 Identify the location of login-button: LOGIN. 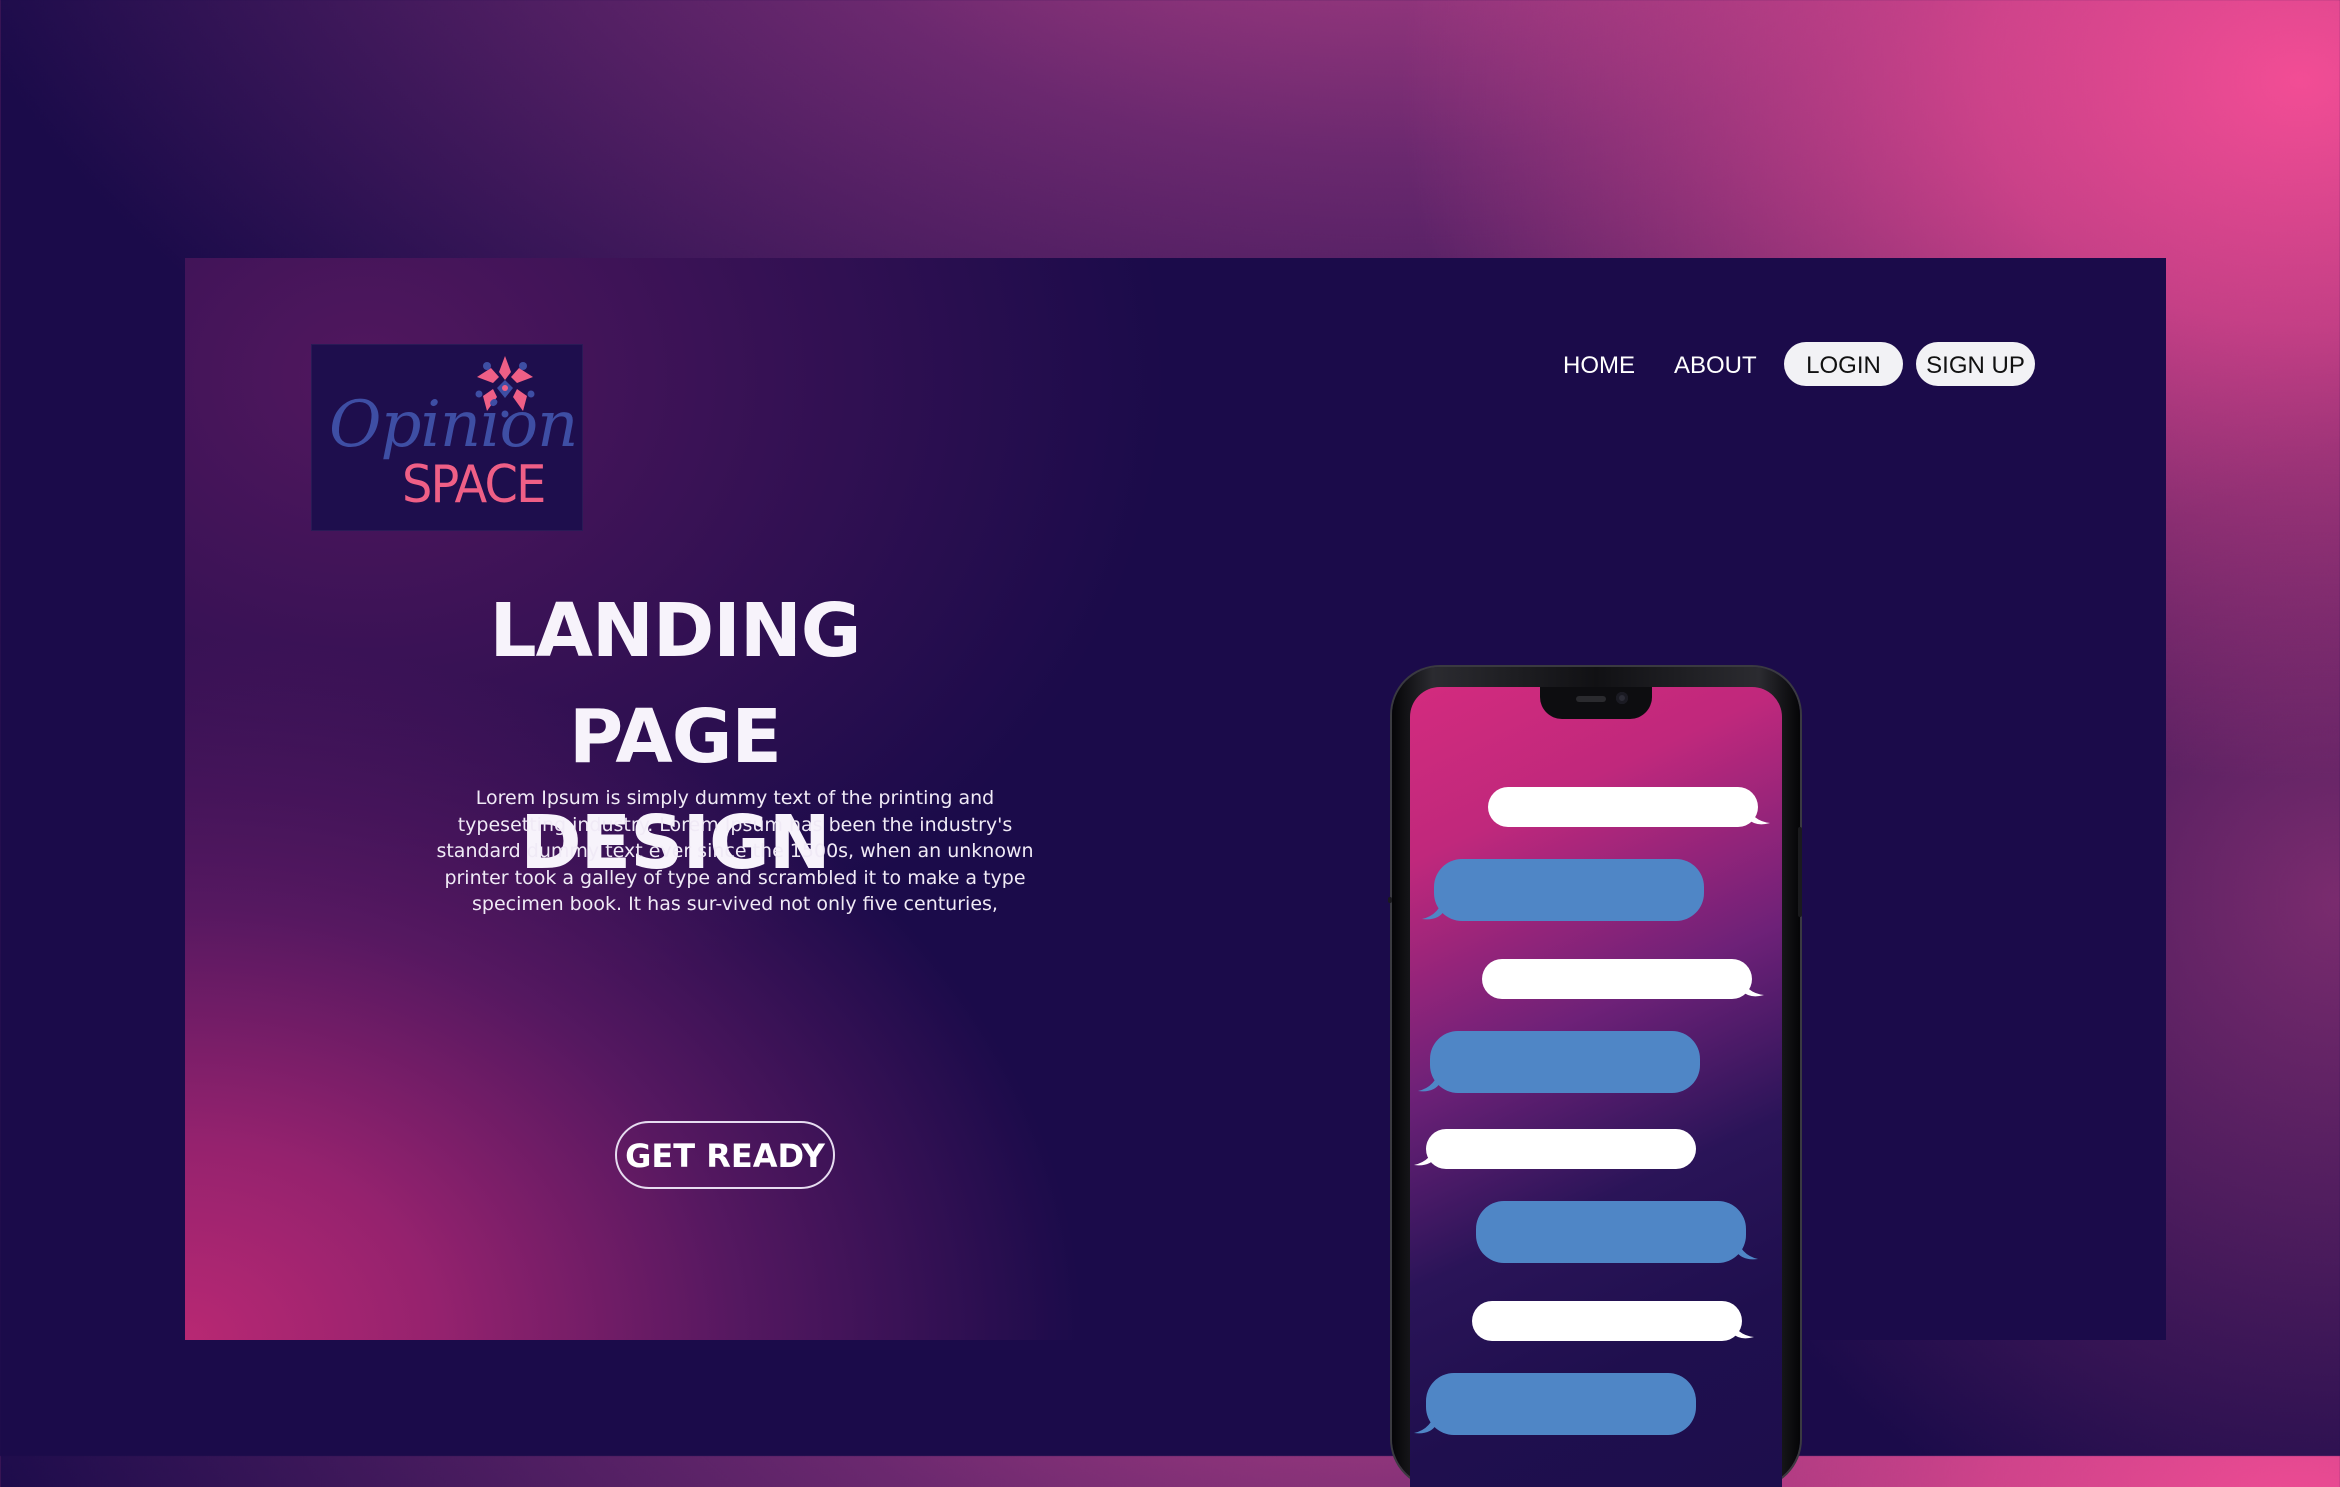
(1843, 364).